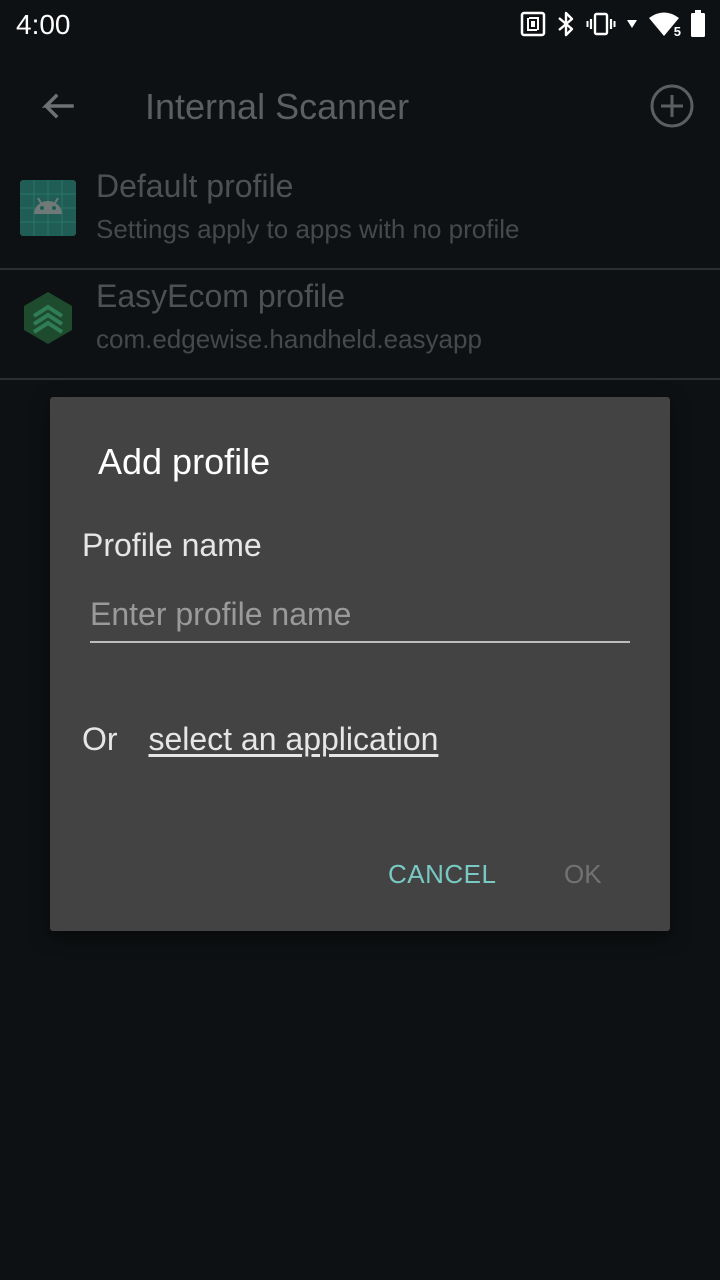 This screenshot has height=1280, width=720. I want to click on back-button, so click(56, 108).